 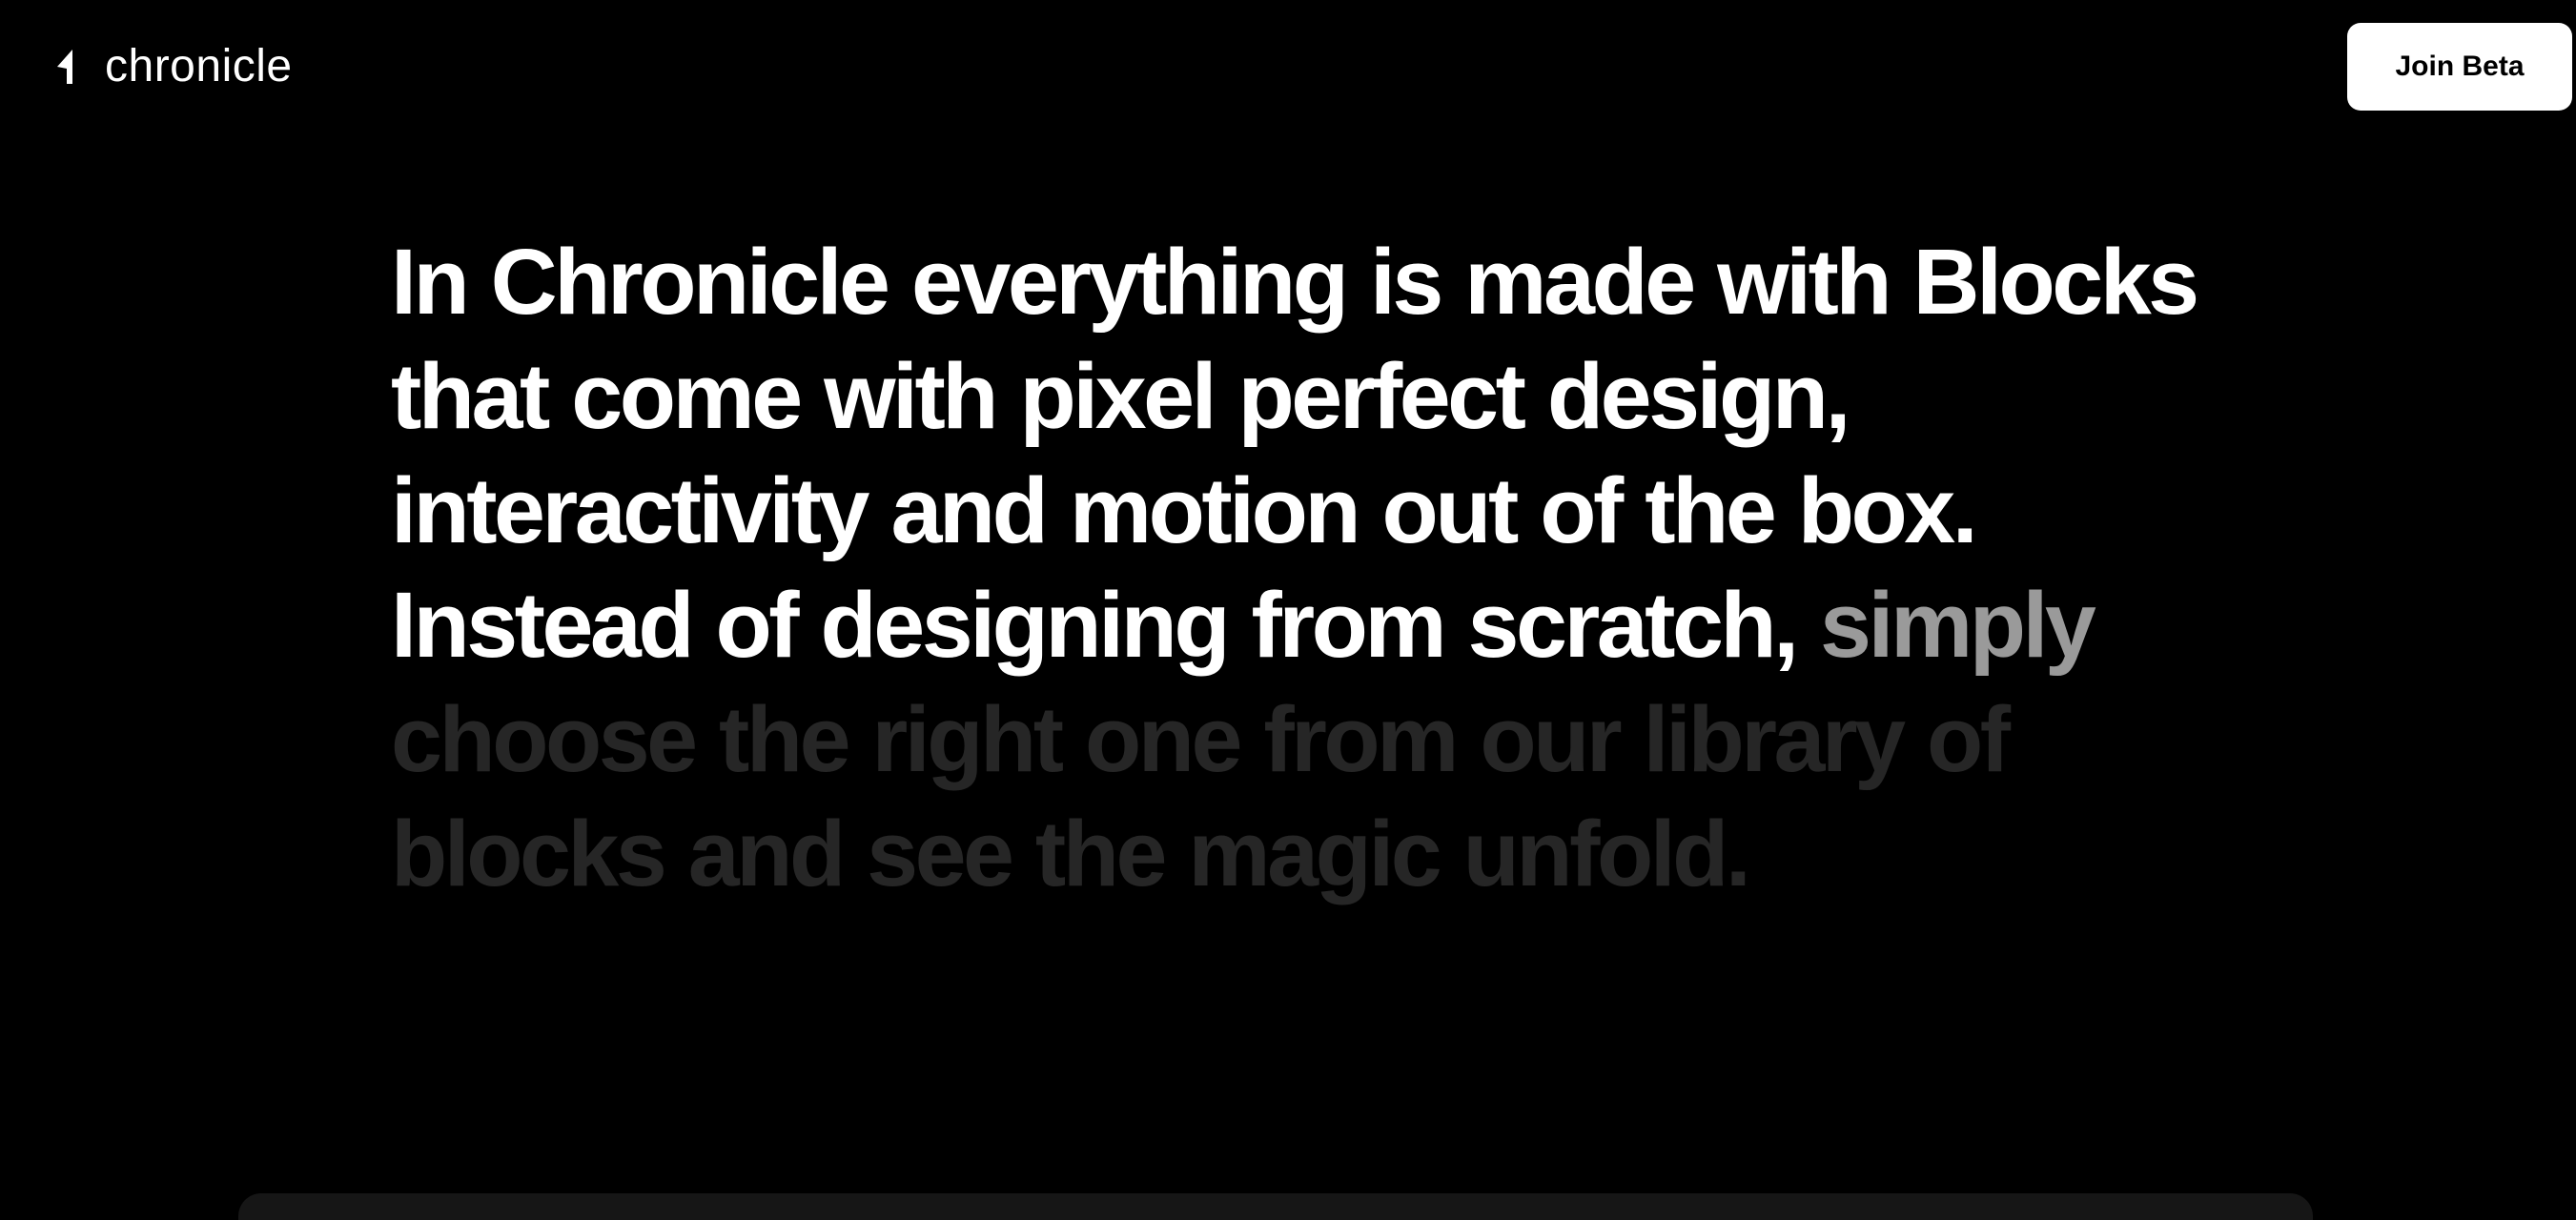 What do you see at coordinates (1288, 66) in the screenshot?
I see `top-nav: chronicle Join Beta` at bounding box center [1288, 66].